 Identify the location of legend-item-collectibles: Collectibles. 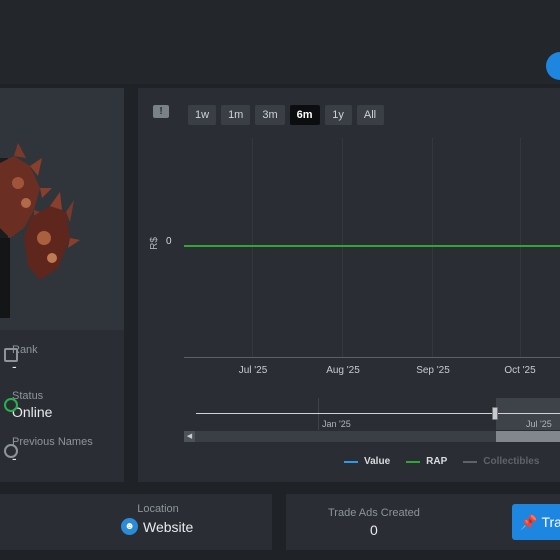
(501, 461).